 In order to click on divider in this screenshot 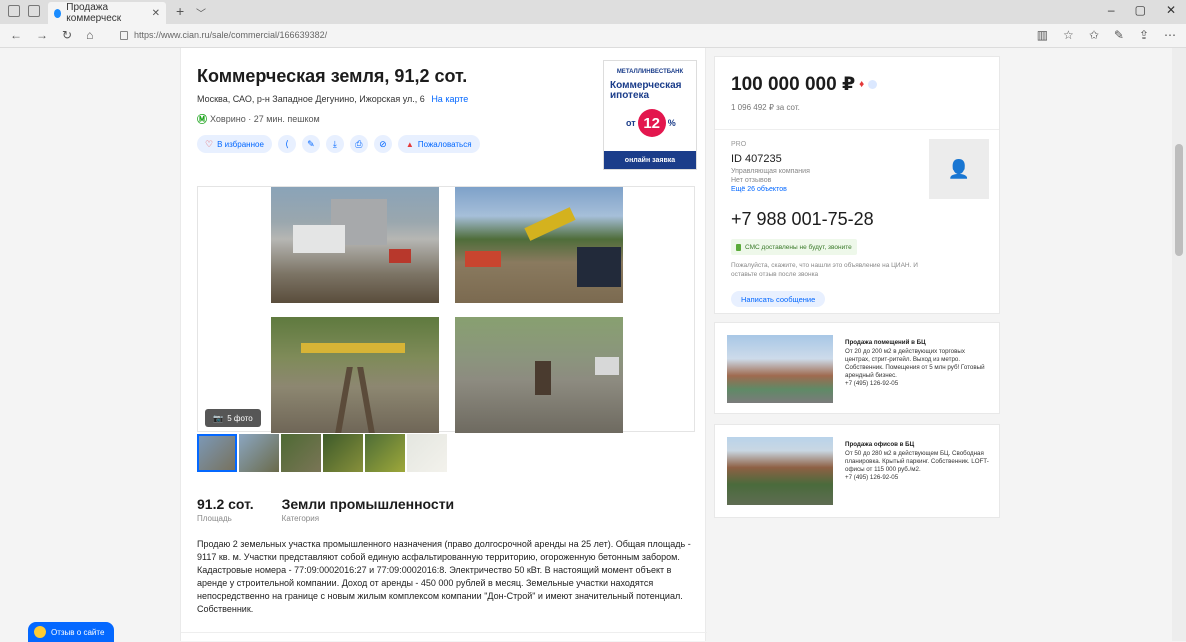, I will do `click(857, 129)`.